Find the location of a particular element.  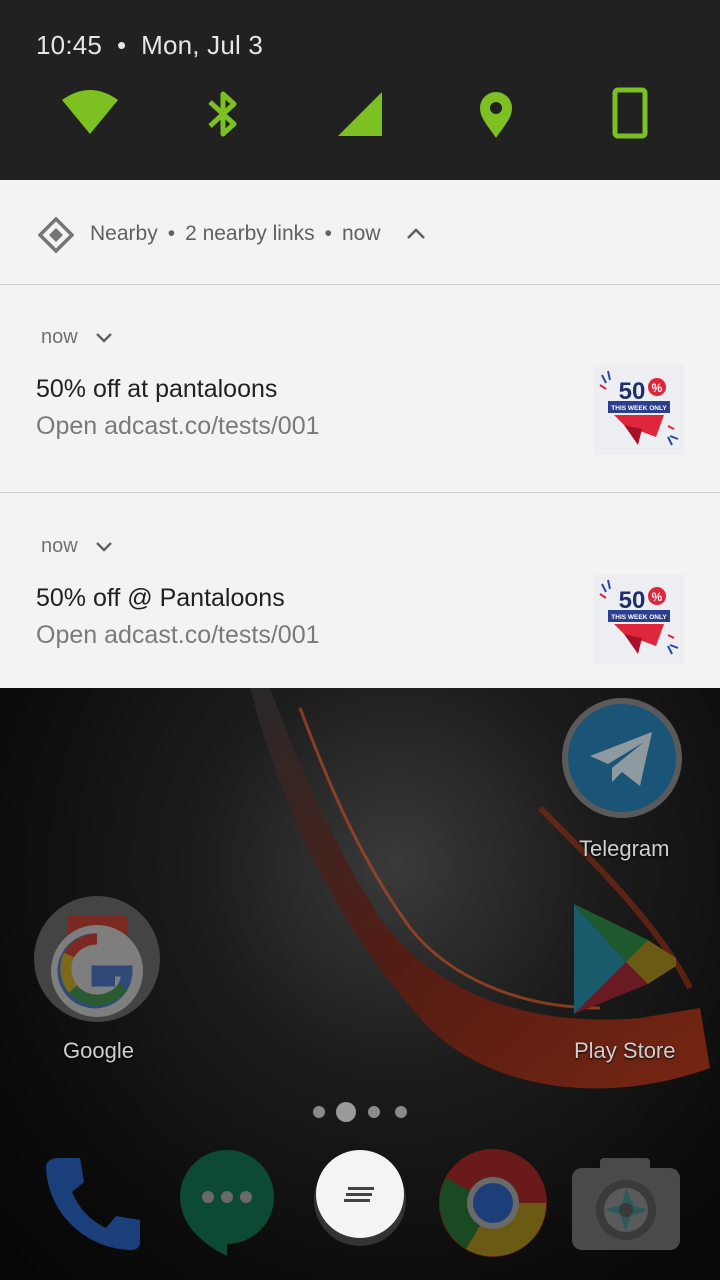

page-dot-current is located at coordinates (346, 1112).